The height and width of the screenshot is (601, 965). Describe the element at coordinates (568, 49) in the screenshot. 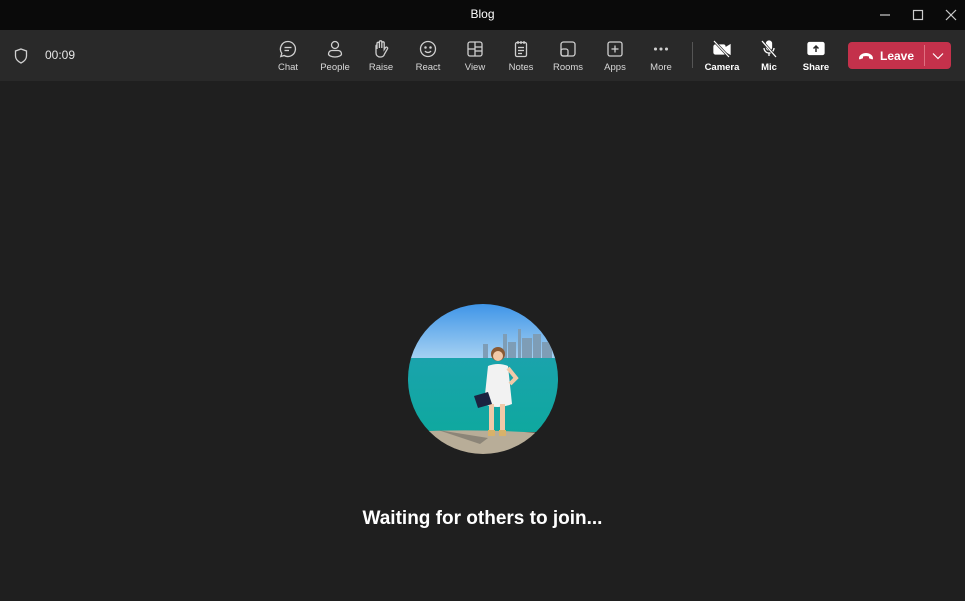

I see `rooms-icon` at that location.